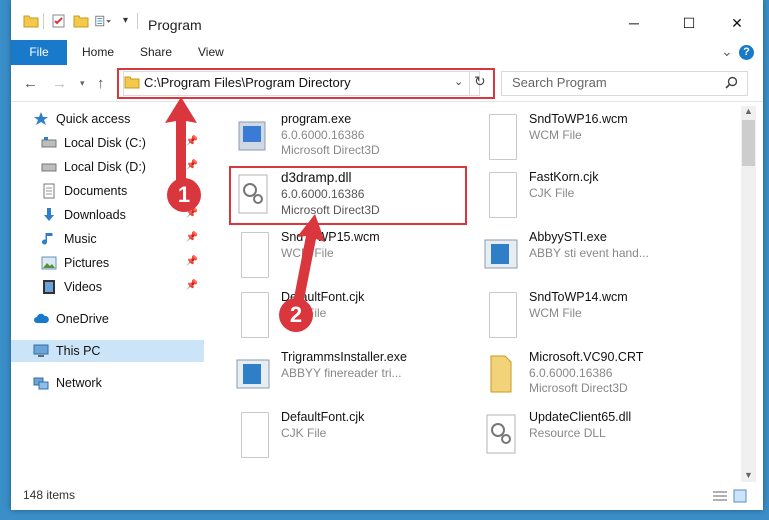 This screenshot has height=520, width=769. What do you see at coordinates (184, 195) in the screenshot?
I see `step-1-badge: 1` at bounding box center [184, 195].